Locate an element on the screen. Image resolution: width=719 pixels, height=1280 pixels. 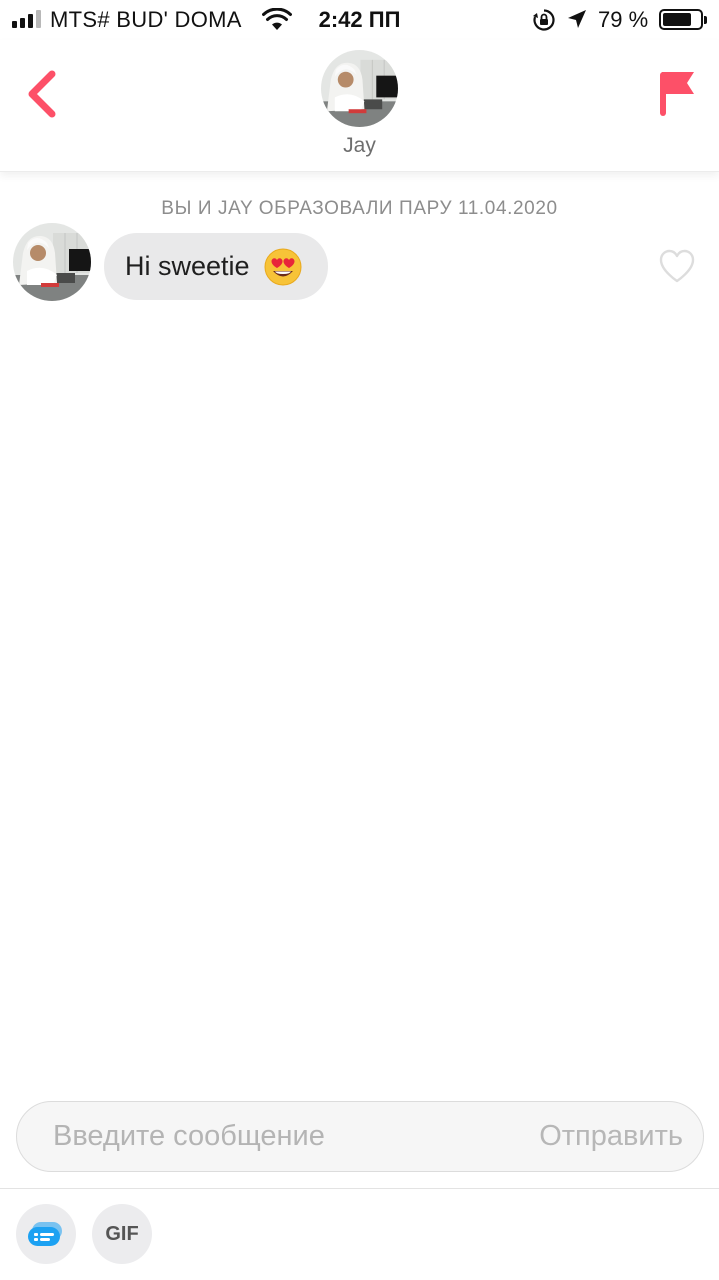
toolbar-divider is located at coordinates (359, 1188).